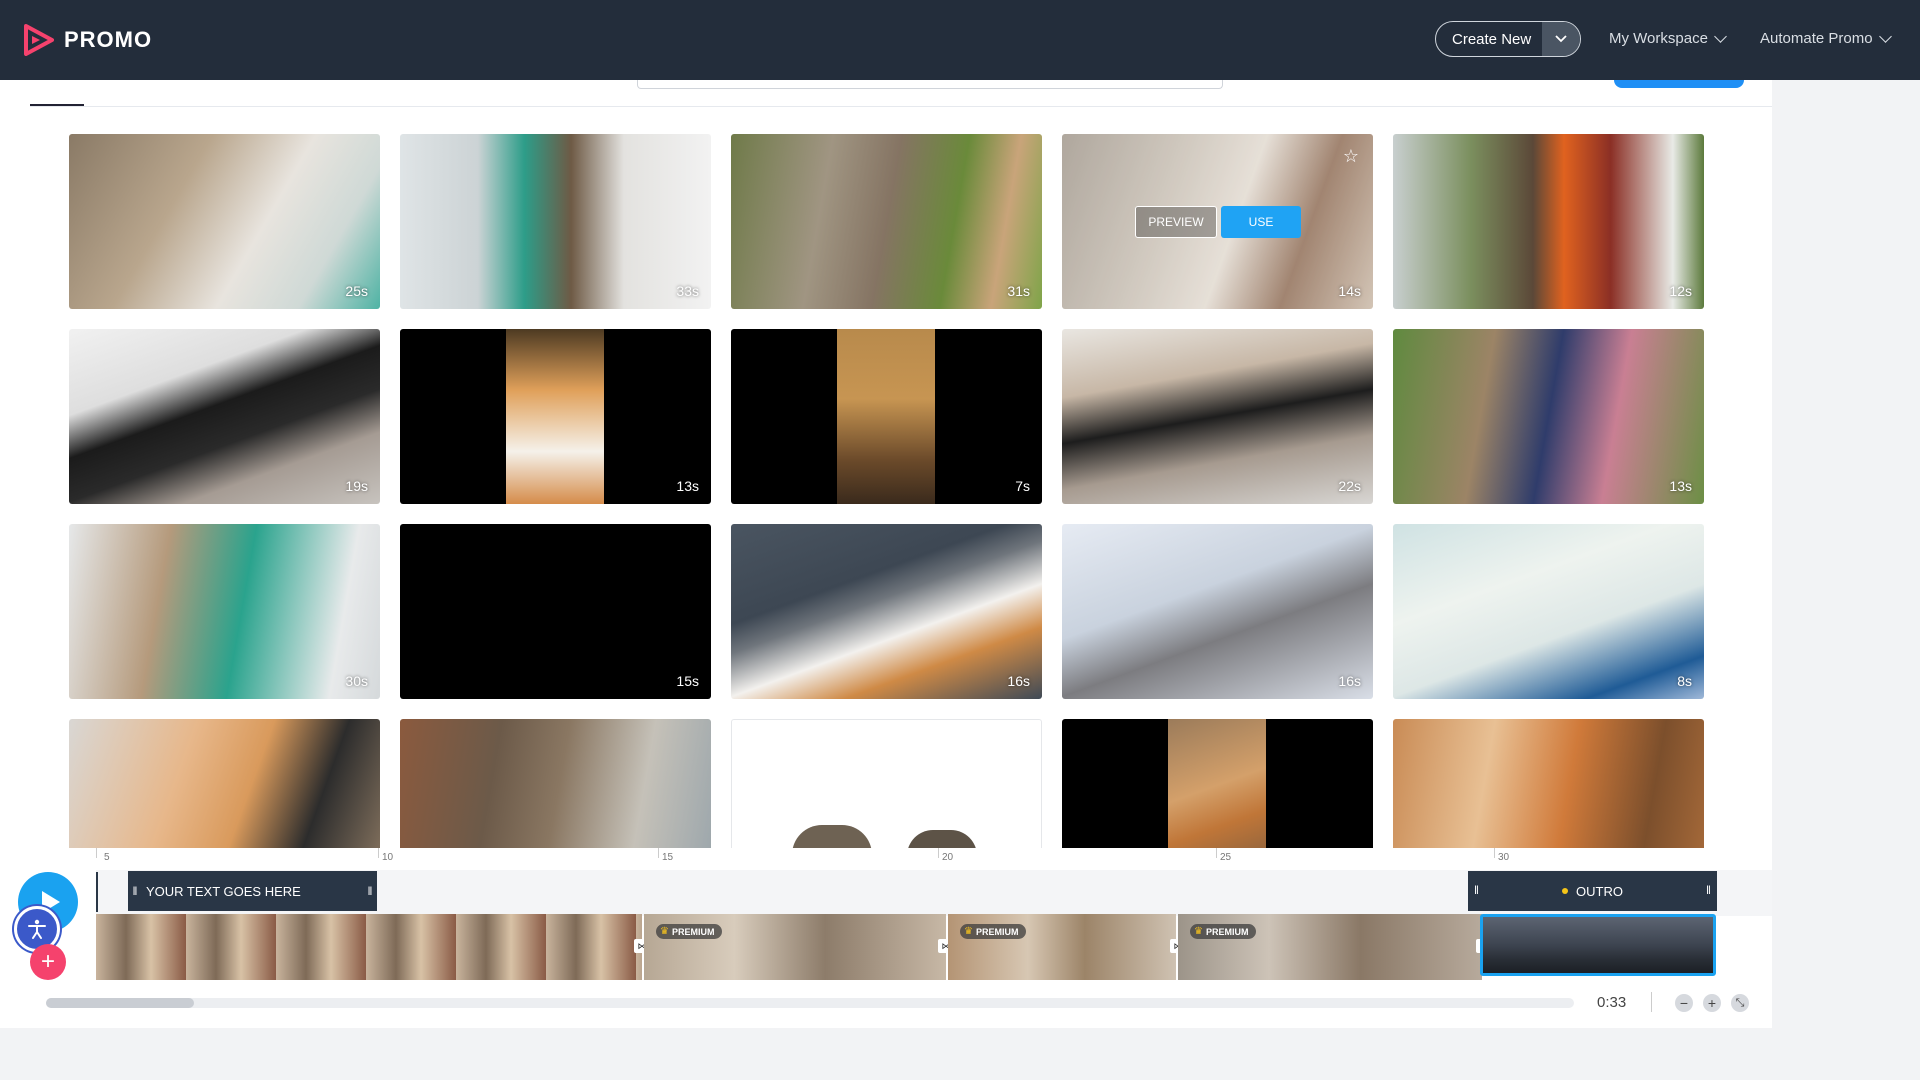 This screenshot has height=1080, width=1920. Describe the element at coordinates (369, 947) in the screenshot. I see `video-clip` at that location.